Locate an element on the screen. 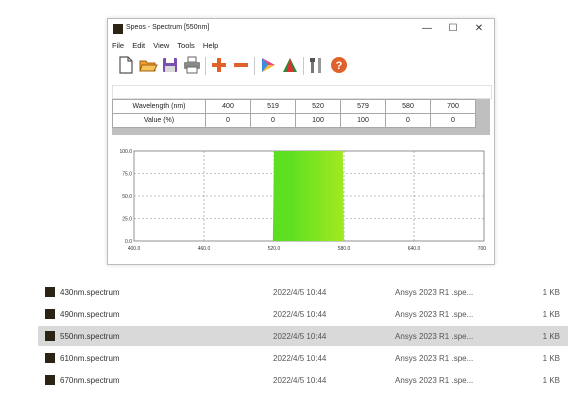  file-name: 610nm.spectrum is located at coordinates (90, 358).